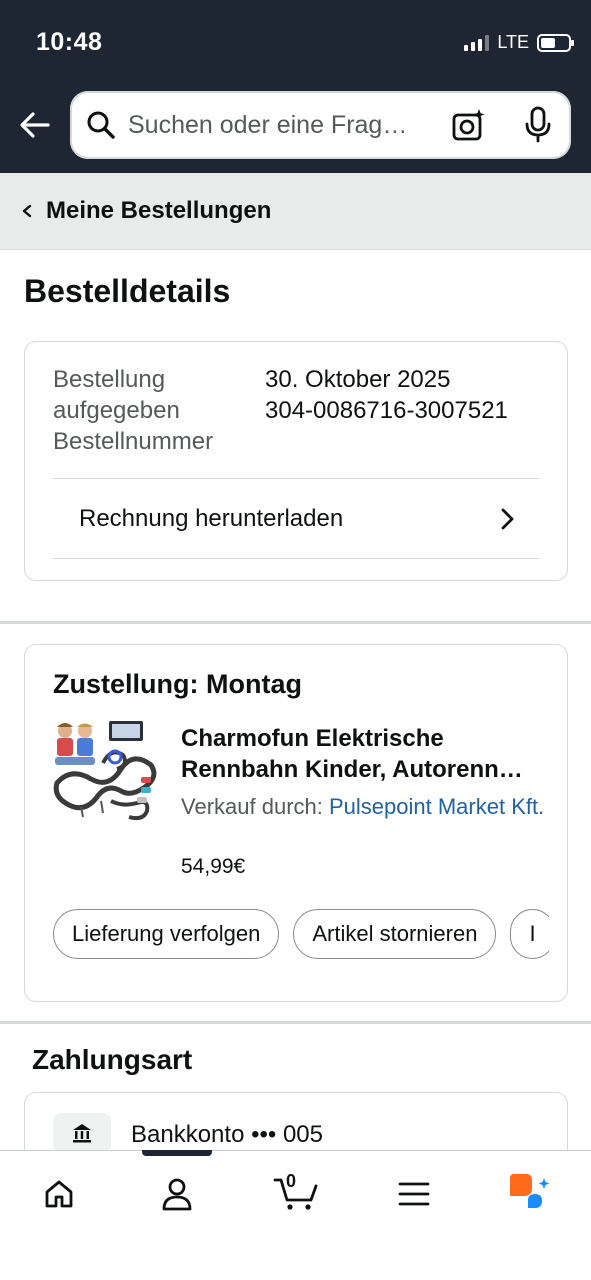  I want to click on home-icon, so click(59, 1194).